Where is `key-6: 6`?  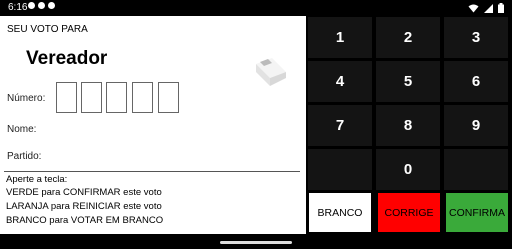 key-6: 6 is located at coordinates (476, 81).